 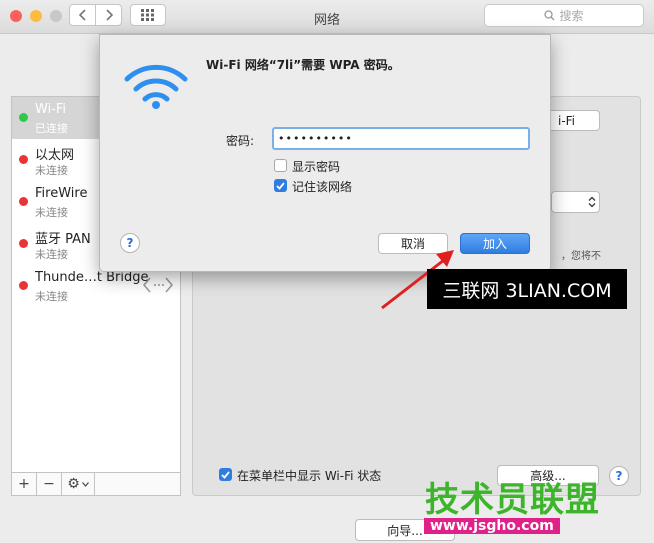 What do you see at coordinates (240, 141) in the screenshot?
I see `password-label: 密码:` at bounding box center [240, 141].